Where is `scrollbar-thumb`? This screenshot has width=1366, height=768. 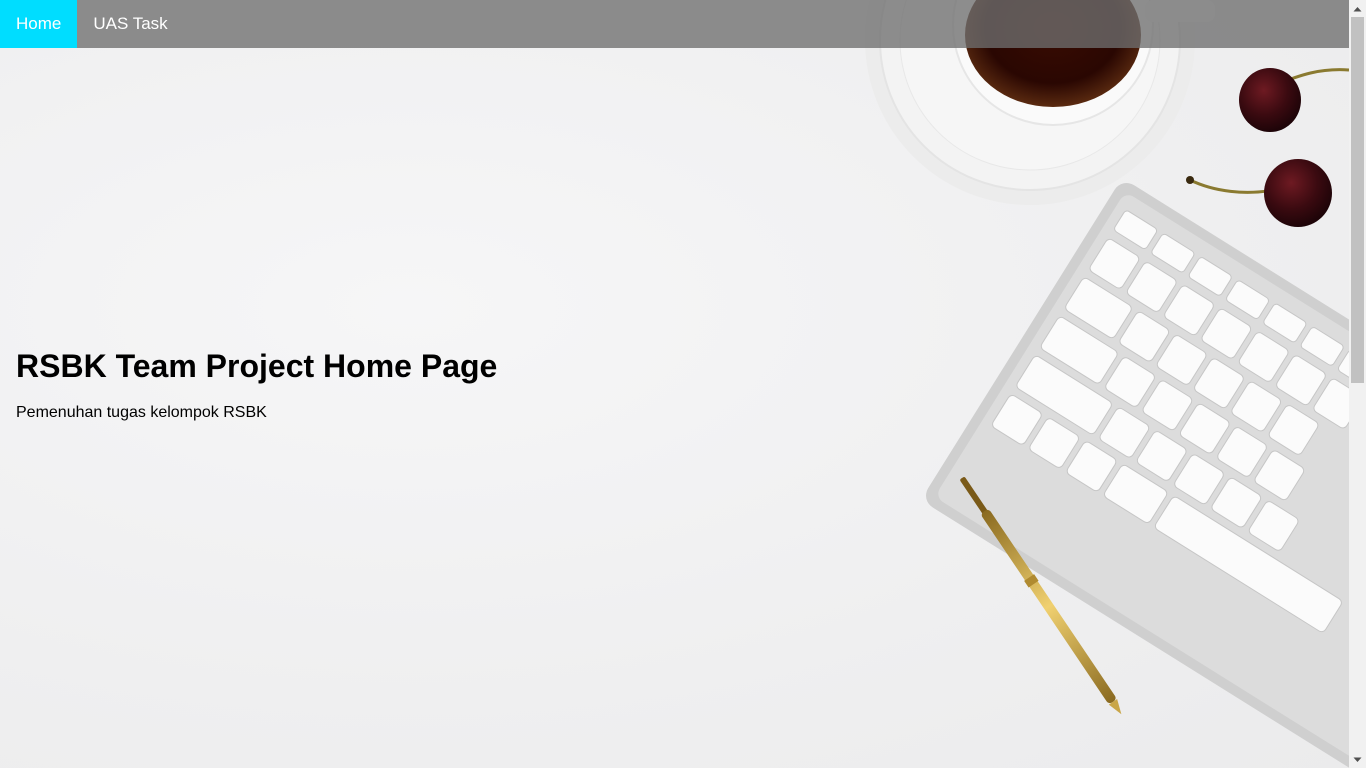
scrollbar-thumb is located at coordinates (1357, 200).